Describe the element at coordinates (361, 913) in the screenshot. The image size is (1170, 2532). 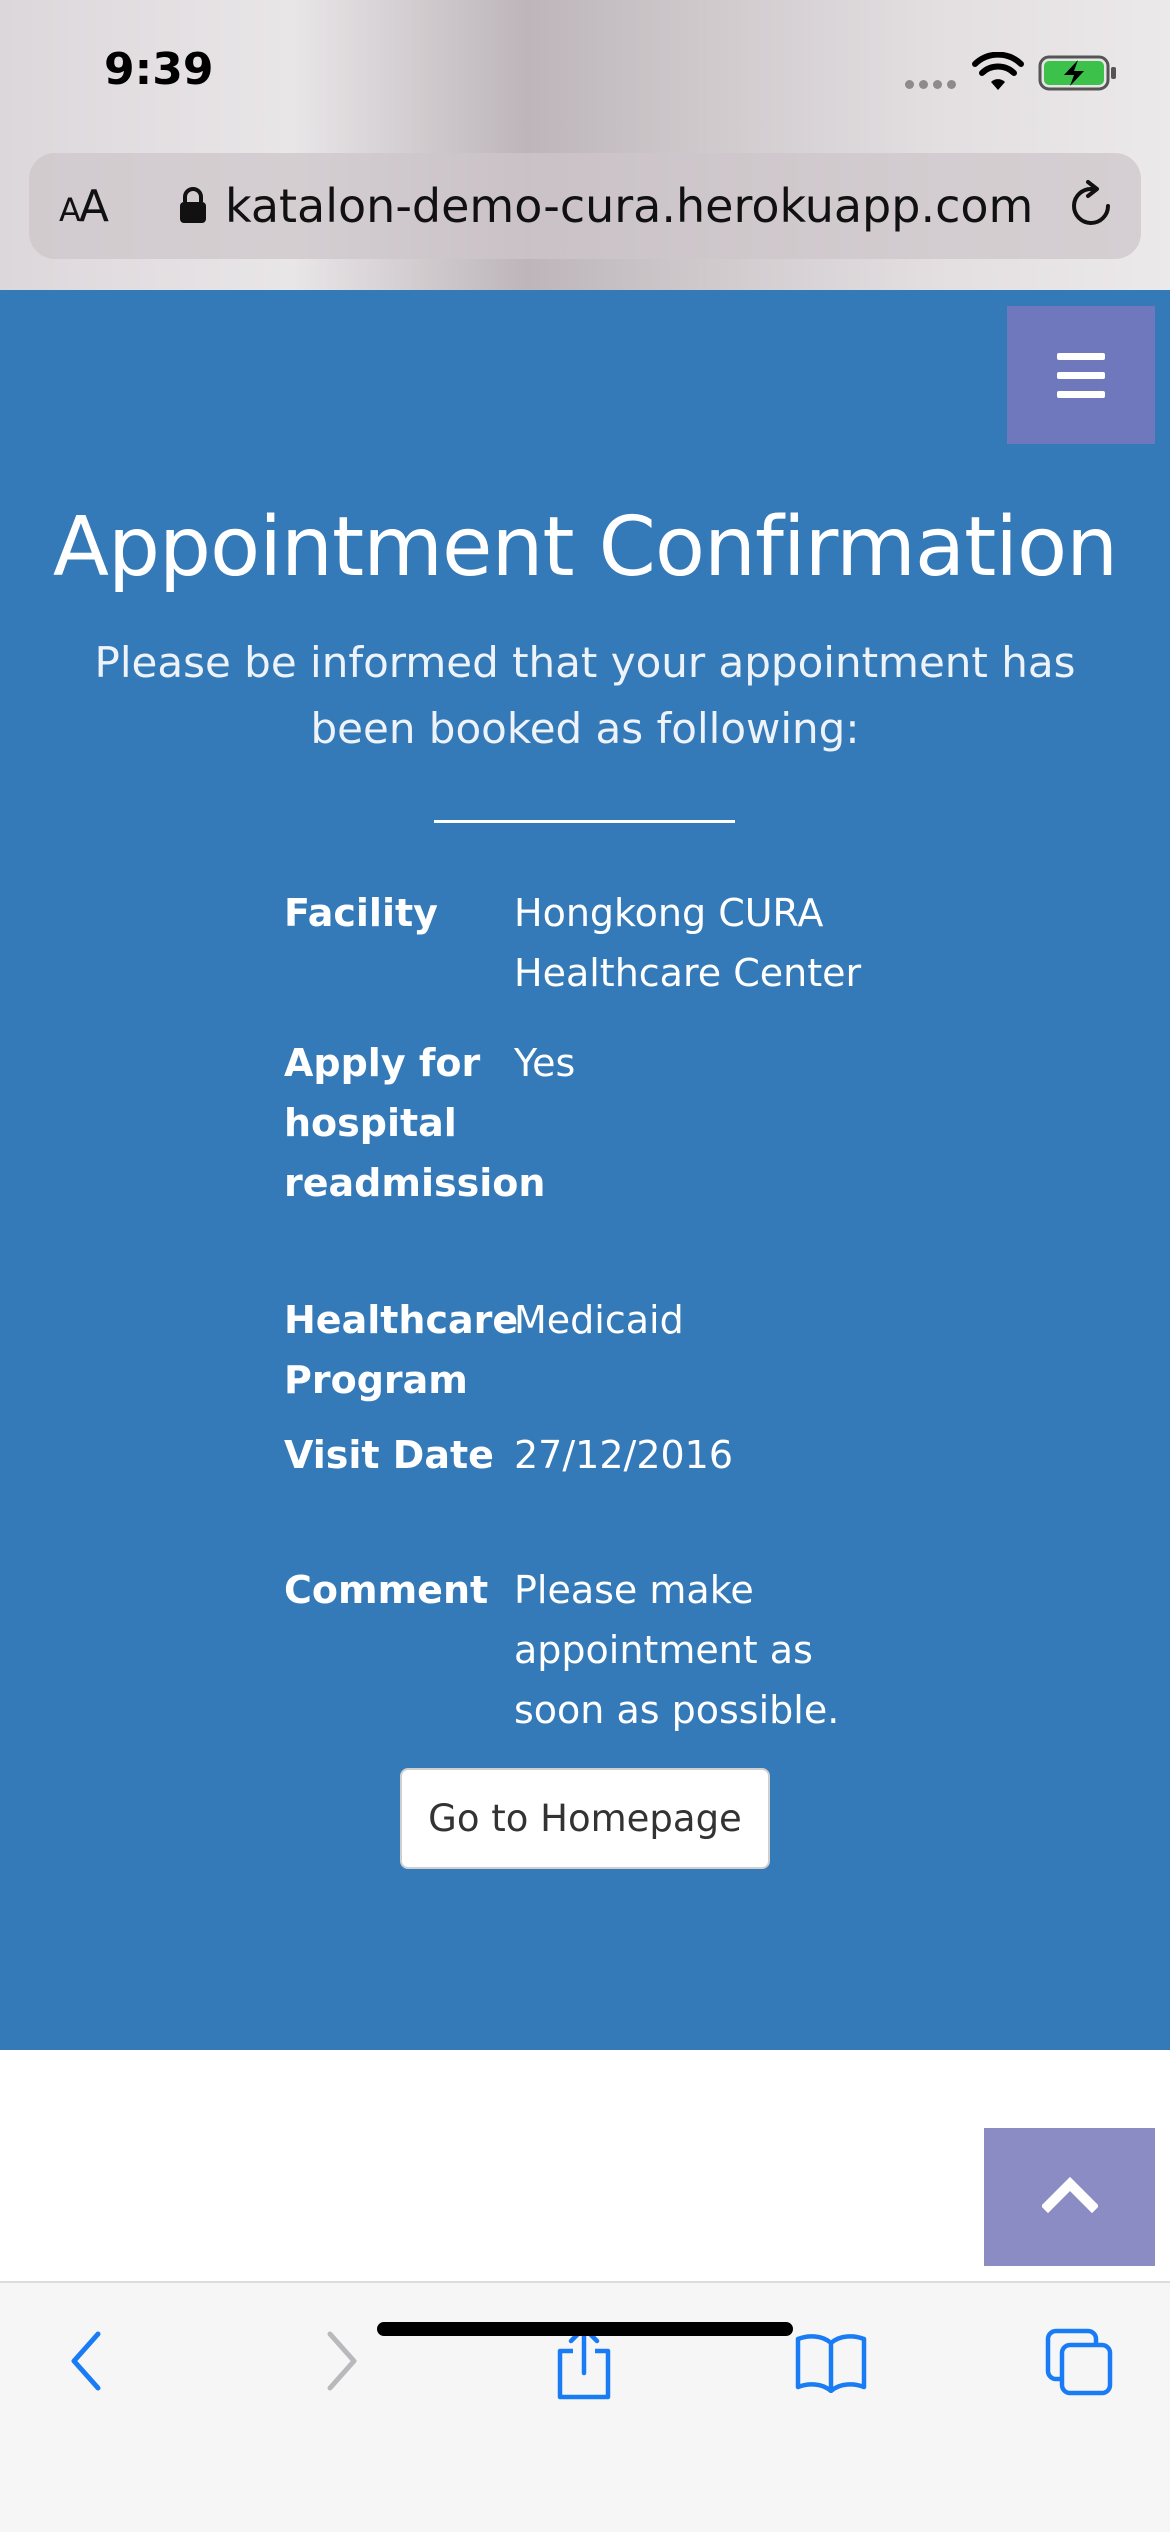
I see `detail-label: Facility` at that location.